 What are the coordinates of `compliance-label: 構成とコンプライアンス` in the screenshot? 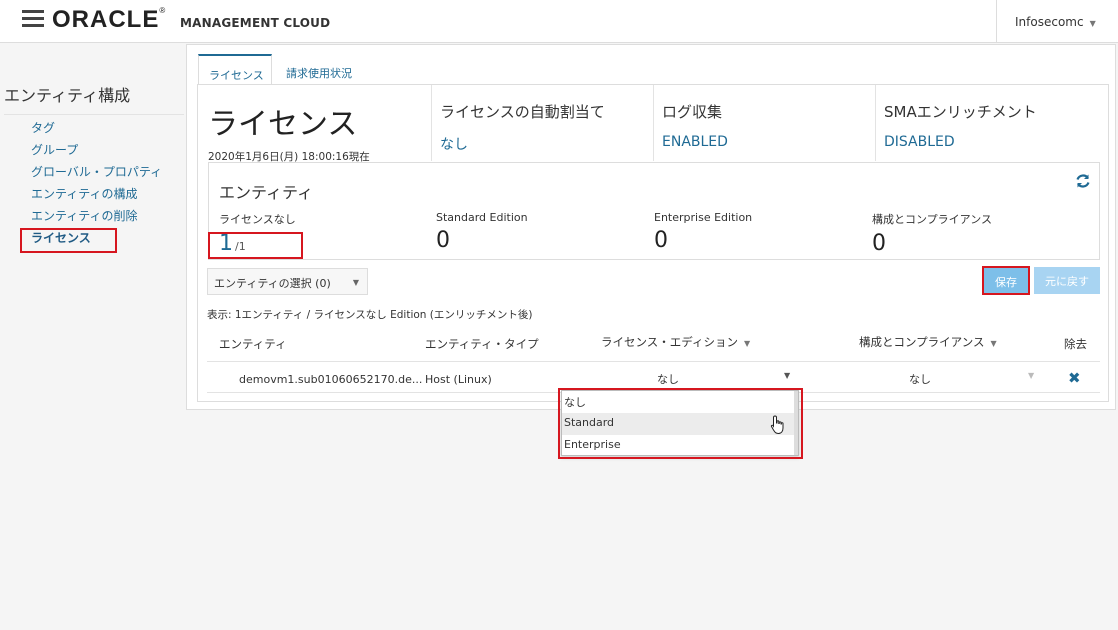 It's located at (932, 219).